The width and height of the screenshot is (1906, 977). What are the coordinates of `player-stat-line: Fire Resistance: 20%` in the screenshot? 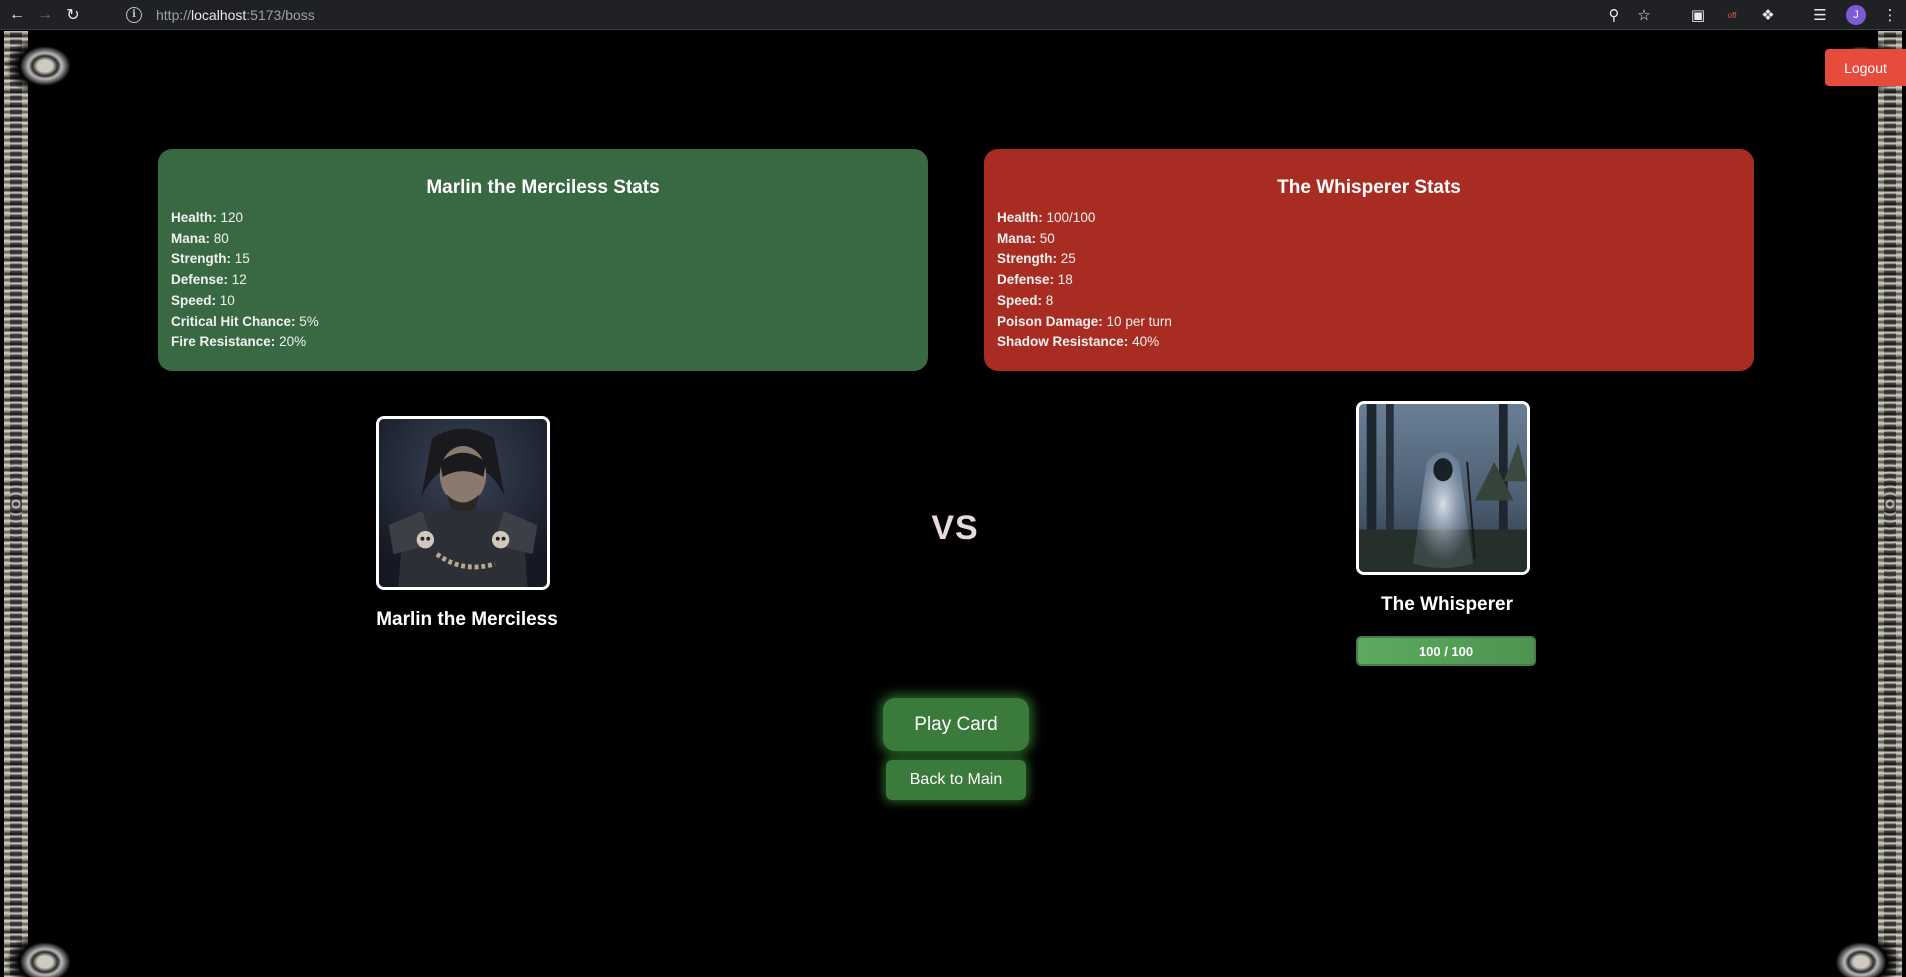 It's located at (543, 342).